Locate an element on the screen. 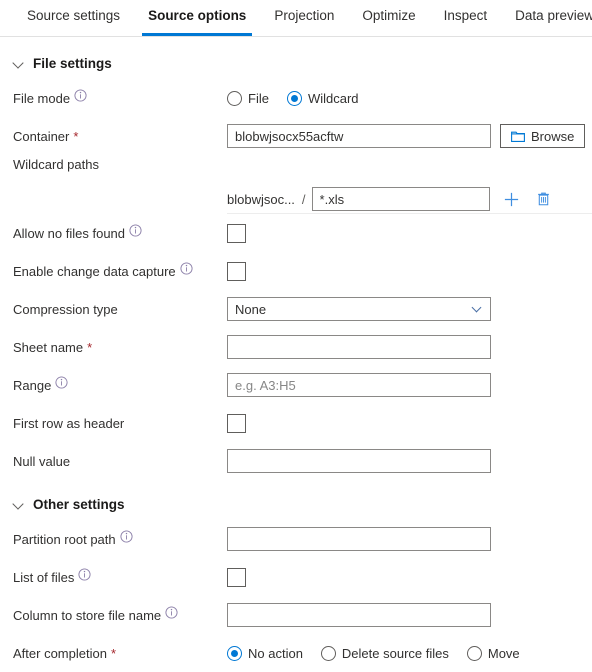  label-container: Container * is located at coordinates (120, 136).